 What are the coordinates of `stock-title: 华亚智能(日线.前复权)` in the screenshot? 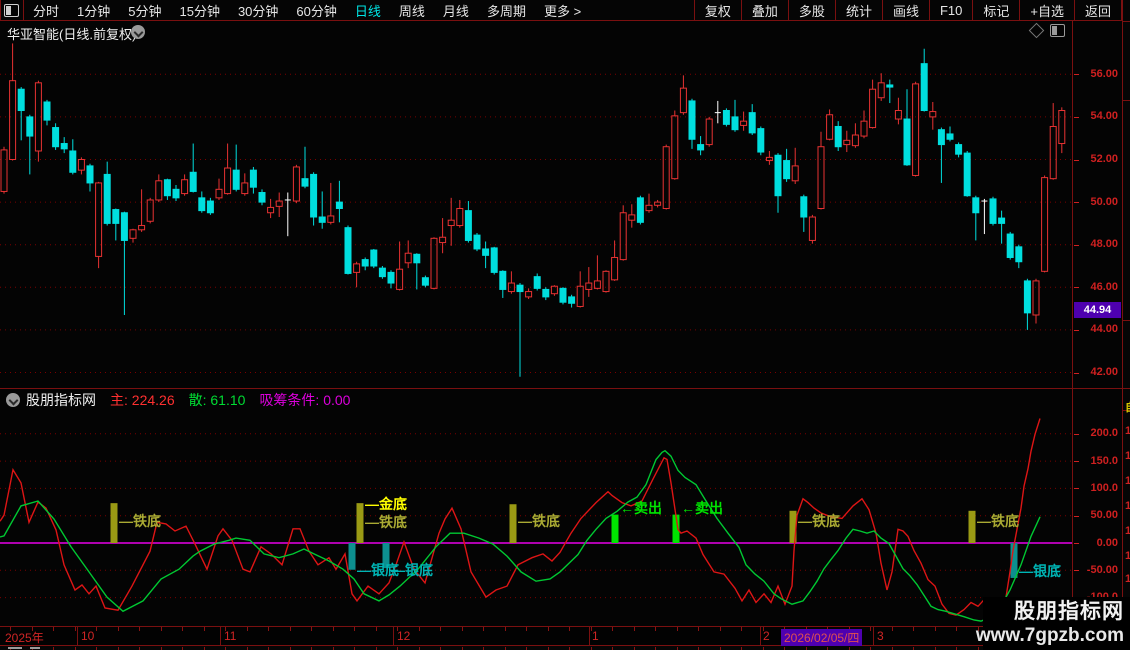 It's located at (72, 34).